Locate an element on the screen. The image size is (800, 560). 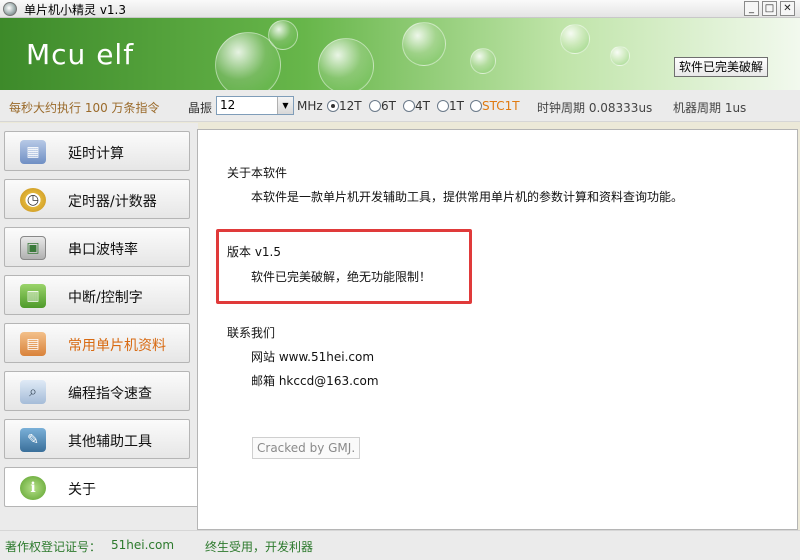
about-description: 本软件是一款单片机开发辅助工具，提供常用单片机的参数计算和资料查询功能。 is located at coordinates (467, 197).